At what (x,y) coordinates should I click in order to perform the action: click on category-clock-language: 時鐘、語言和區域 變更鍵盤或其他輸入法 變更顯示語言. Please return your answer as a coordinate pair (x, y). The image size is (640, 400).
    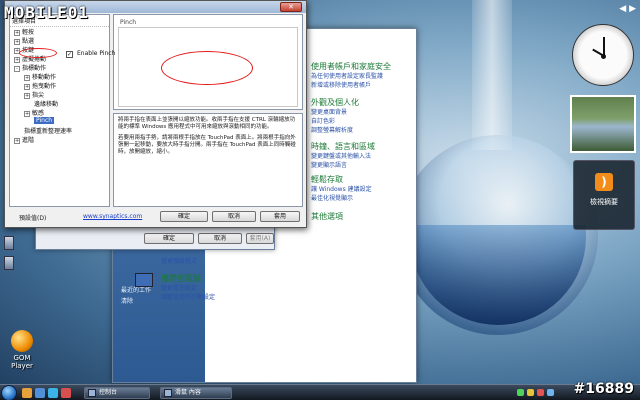
    Looking at the image, I should click on (343, 155).